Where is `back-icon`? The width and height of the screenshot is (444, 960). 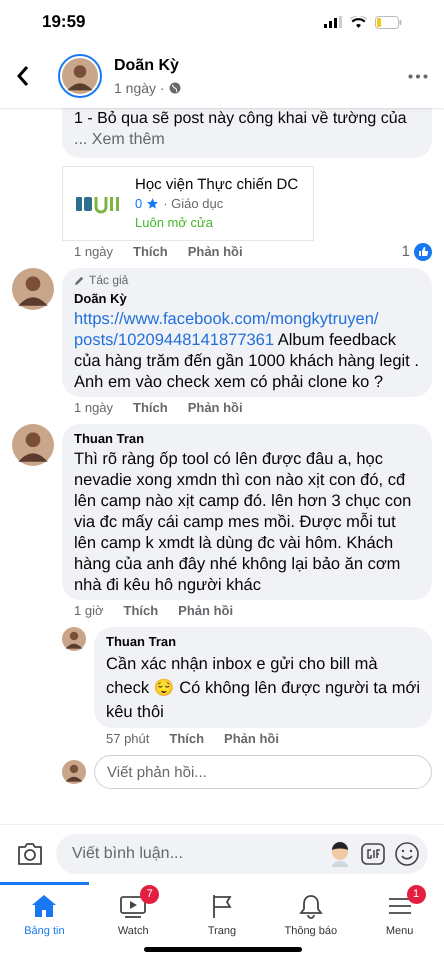
back-icon is located at coordinates (23, 76).